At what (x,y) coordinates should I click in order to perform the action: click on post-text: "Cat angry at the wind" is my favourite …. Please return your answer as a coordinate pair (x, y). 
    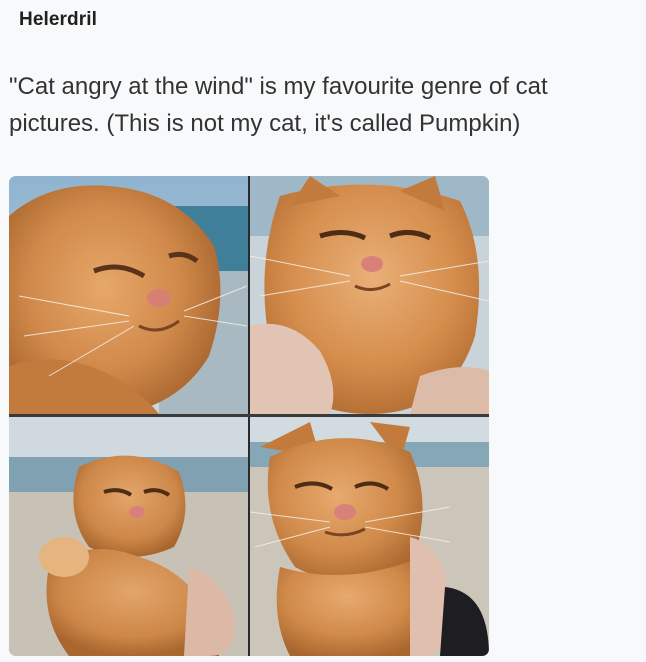
    Looking at the image, I should click on (278, 105).